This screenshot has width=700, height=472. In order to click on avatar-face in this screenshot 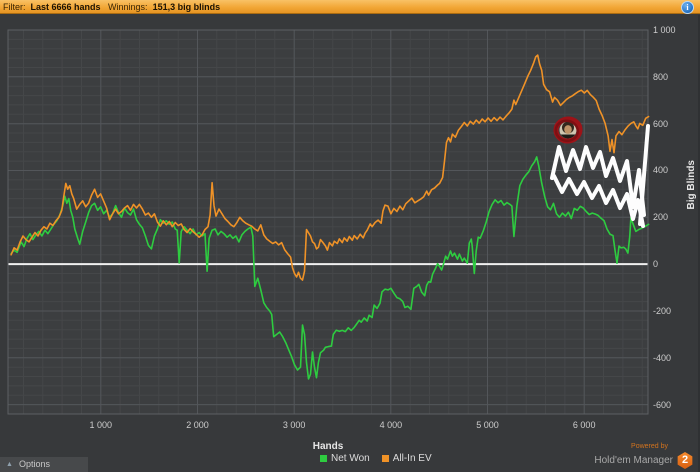, I will do `click(568, 129)`.